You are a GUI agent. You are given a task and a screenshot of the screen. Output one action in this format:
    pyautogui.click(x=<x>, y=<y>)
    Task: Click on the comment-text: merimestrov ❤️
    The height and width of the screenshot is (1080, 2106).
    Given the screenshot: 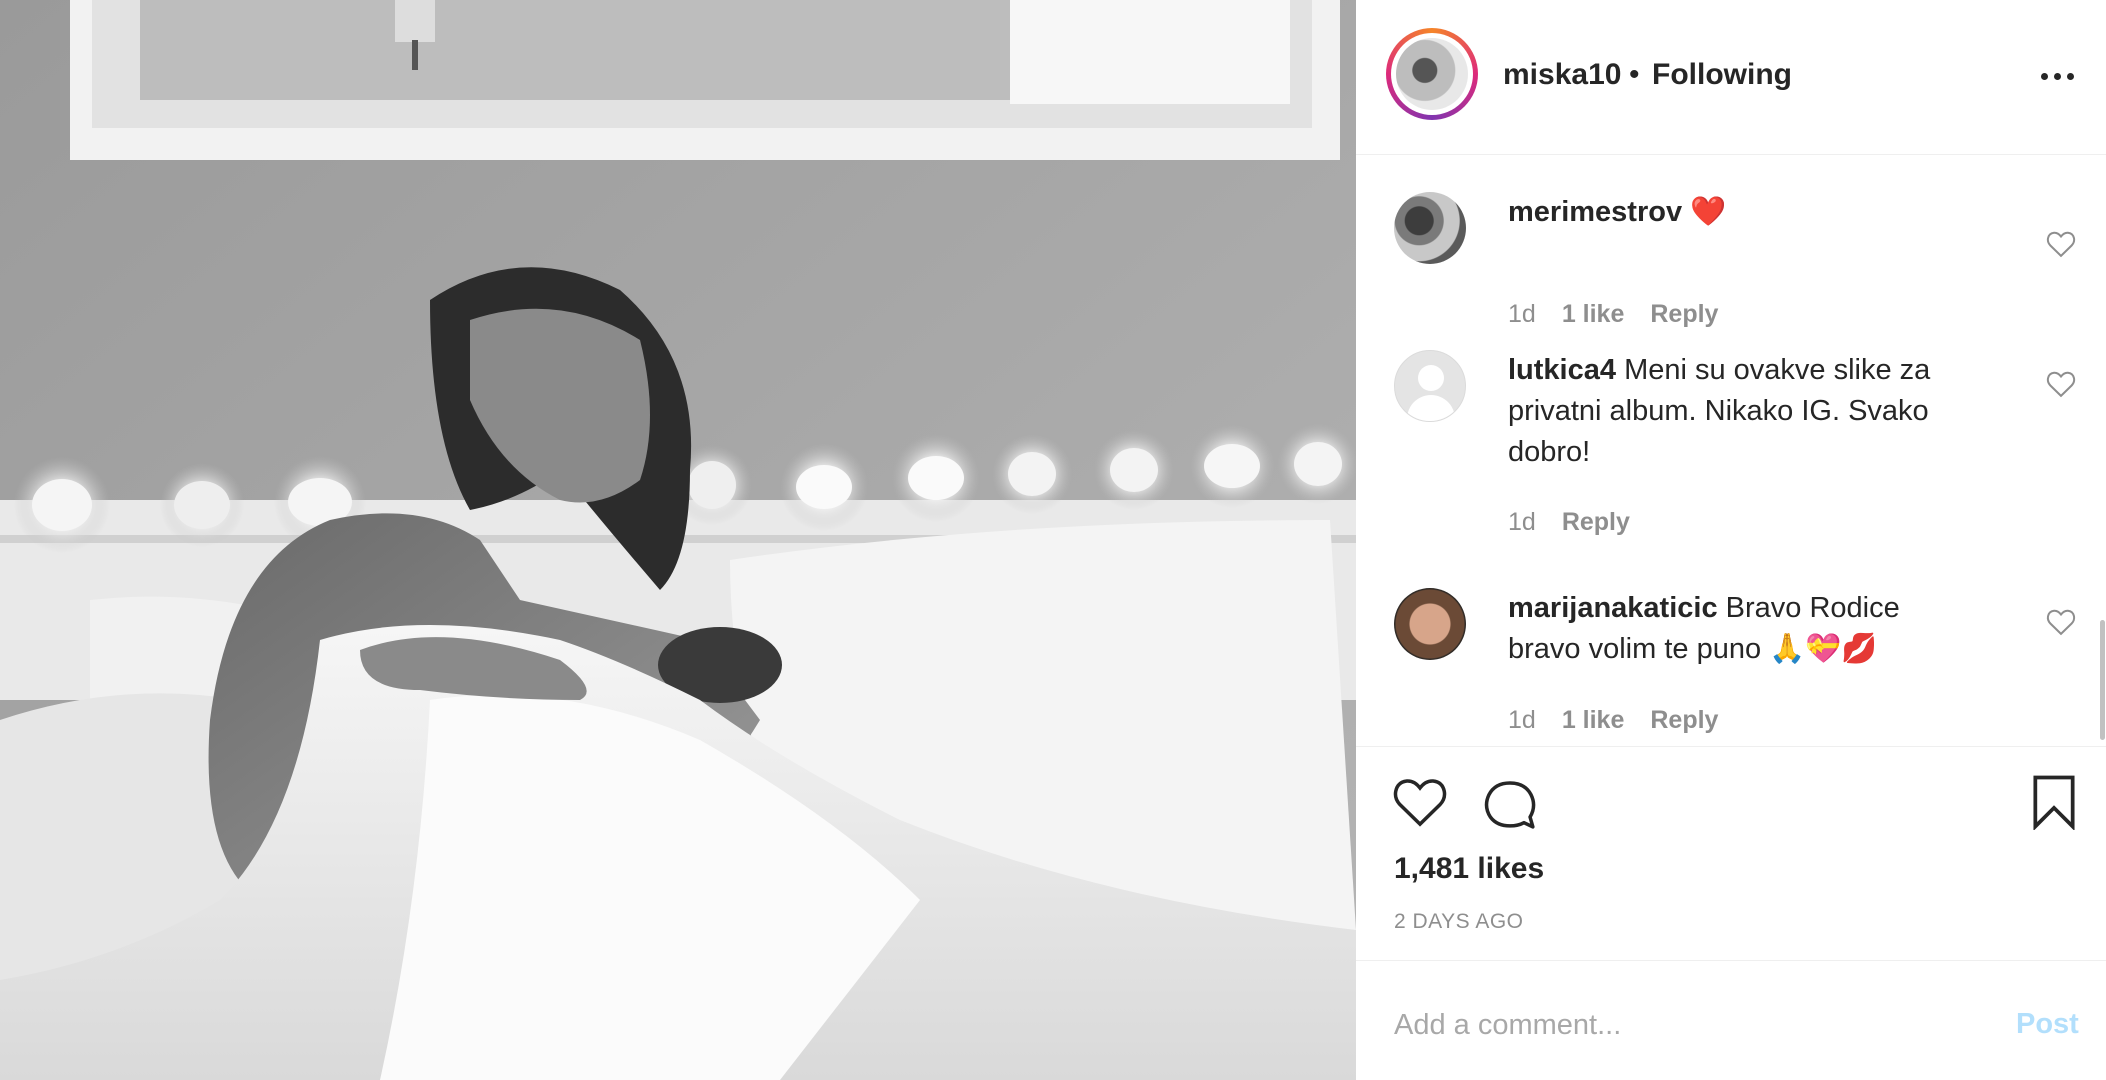 What is the action you would take?
    pyautogui.click(x=1748, y=212)
    